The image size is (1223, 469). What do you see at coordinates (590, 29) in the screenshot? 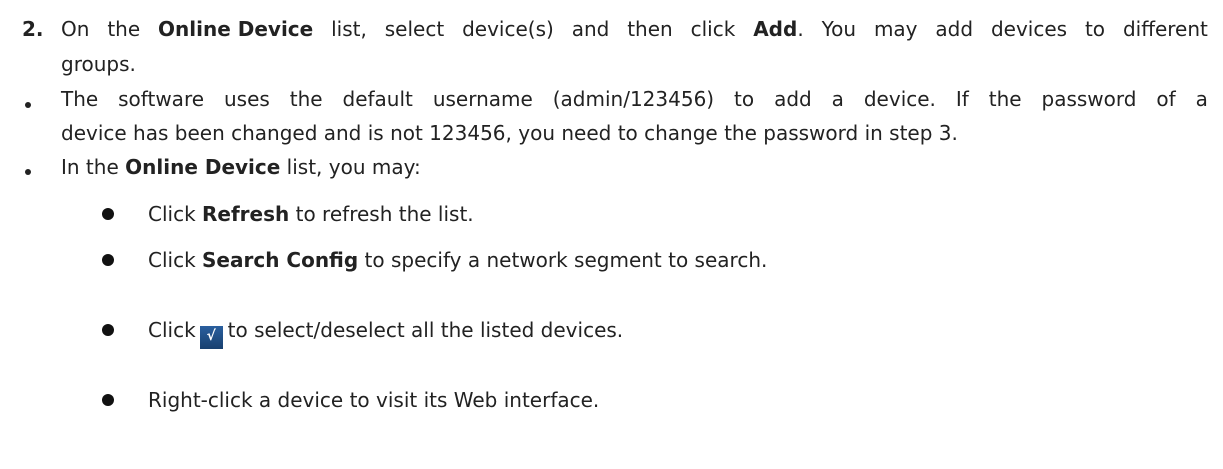
I see `word: and` at bounding box center [590, 29].